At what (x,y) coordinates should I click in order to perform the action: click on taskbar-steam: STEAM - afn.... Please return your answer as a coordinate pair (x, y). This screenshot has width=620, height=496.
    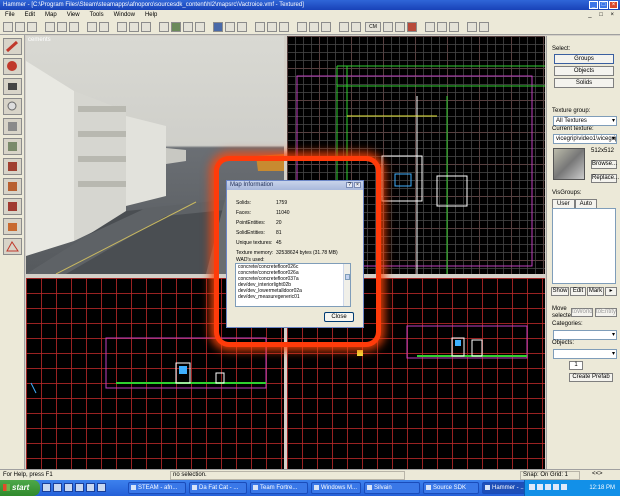
    Looking at the image, I should click on (157, 488).